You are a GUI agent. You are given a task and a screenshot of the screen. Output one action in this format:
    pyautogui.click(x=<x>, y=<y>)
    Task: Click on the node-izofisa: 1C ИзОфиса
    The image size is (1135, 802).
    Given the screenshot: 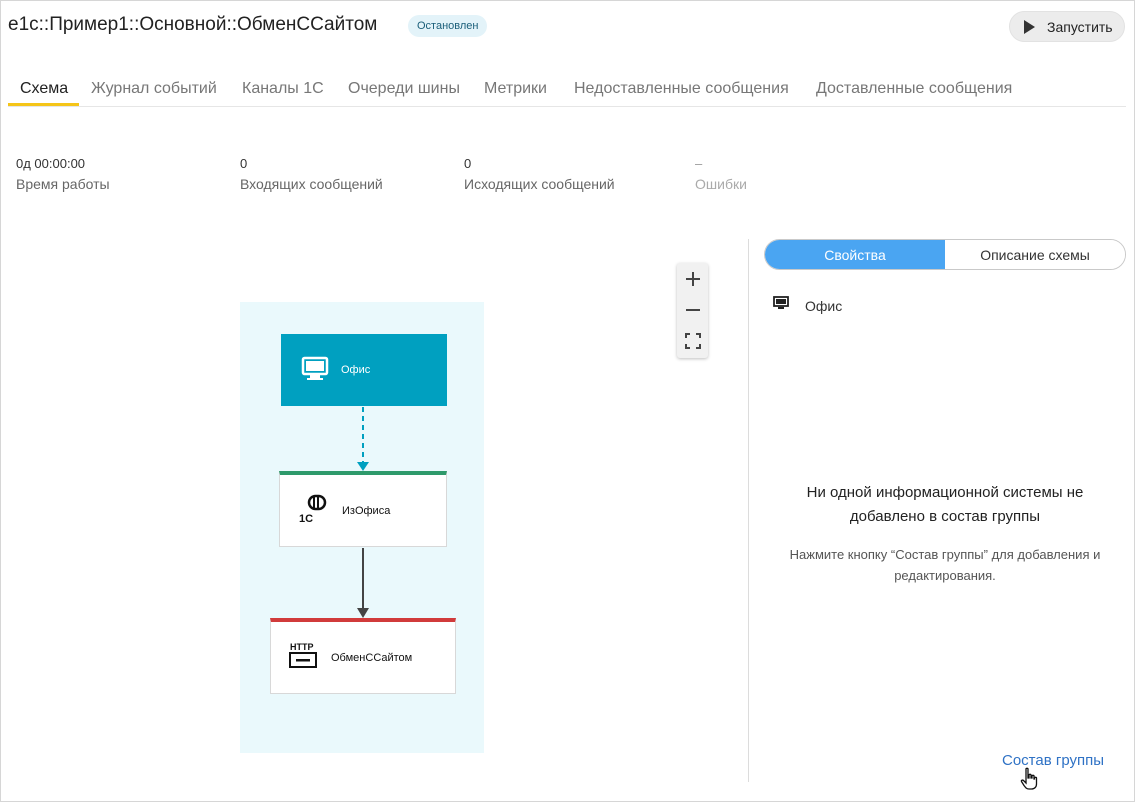 What is the action you would take?
    pyautogui.click(x=363, y=509)
    